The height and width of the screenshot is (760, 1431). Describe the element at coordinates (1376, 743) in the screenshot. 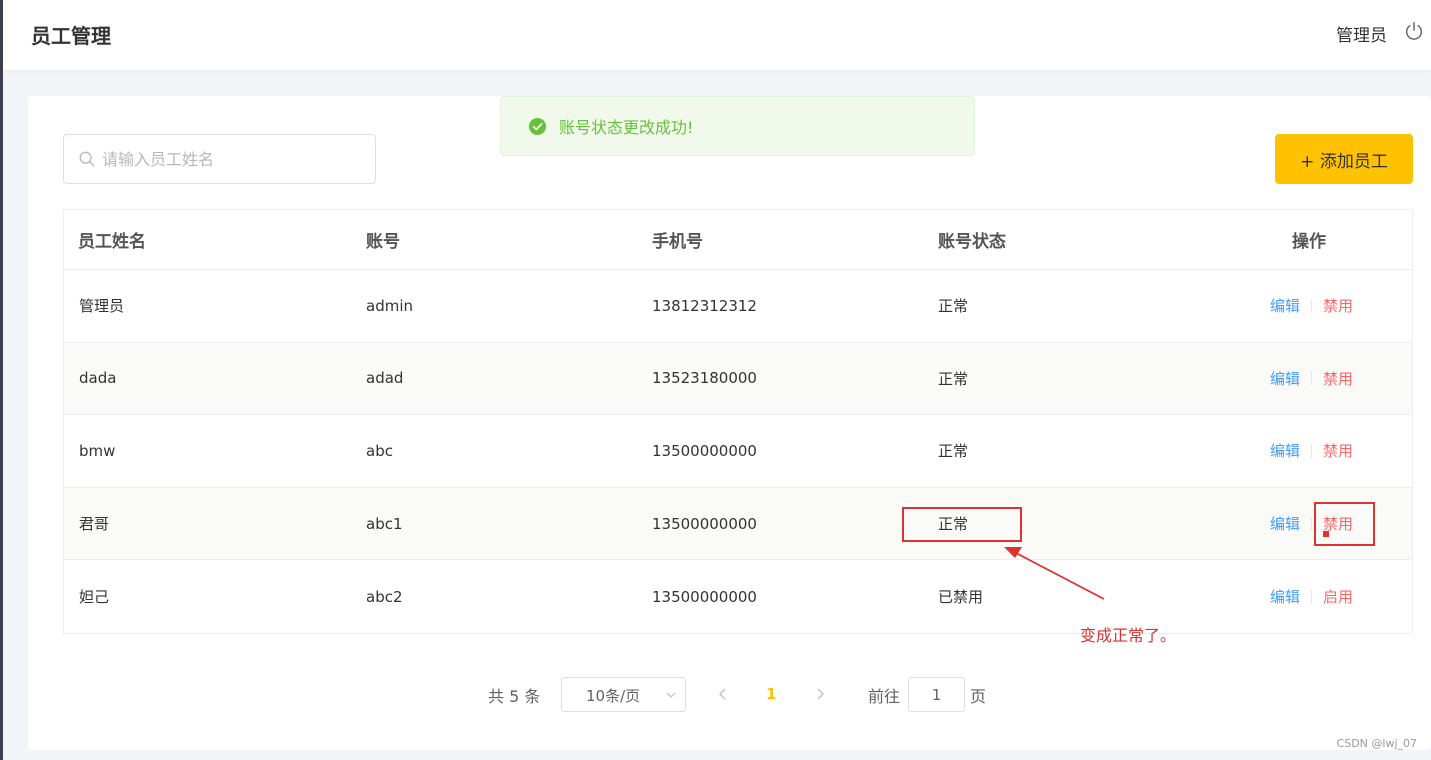

I see `watermark: CSDN @lwj_07` at that location.